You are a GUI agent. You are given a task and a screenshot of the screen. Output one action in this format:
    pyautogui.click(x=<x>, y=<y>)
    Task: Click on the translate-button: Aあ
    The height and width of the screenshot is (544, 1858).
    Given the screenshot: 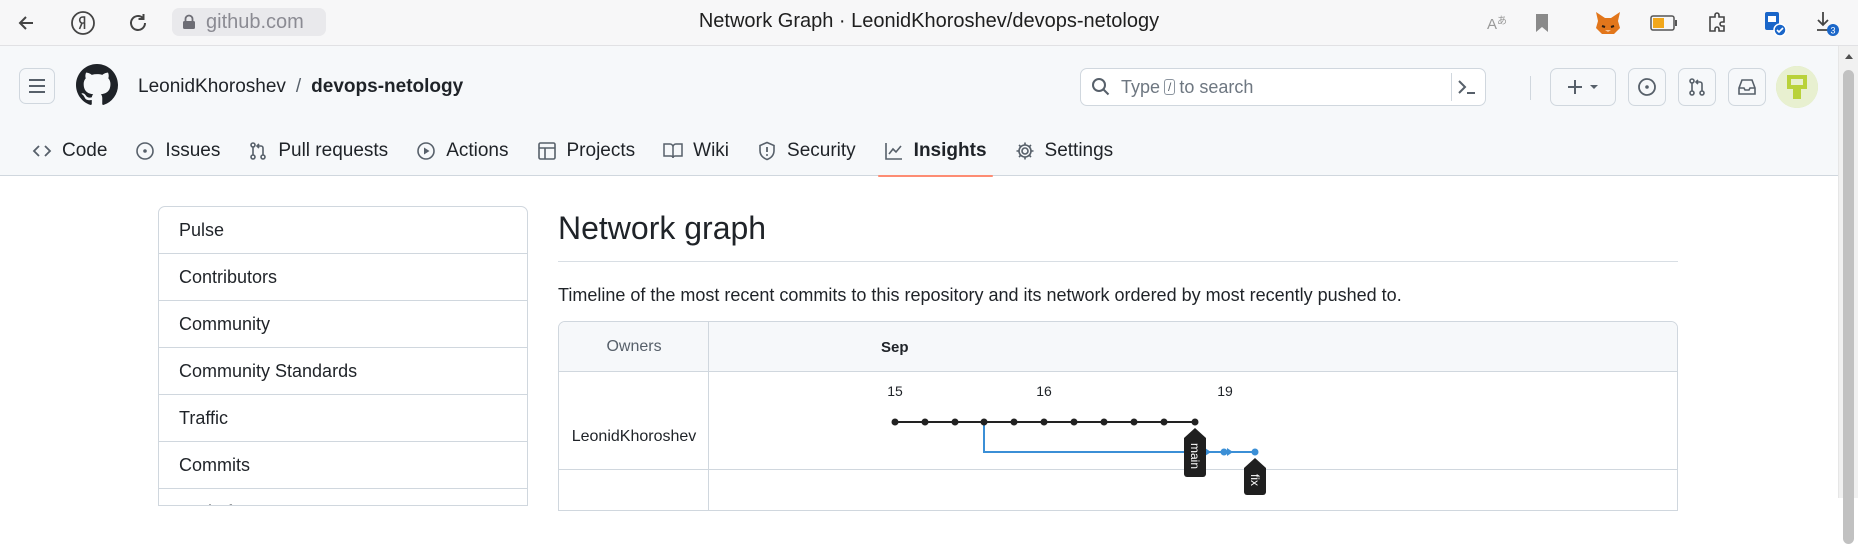 What is the action you would take?
    pyautogui.click(x=1498, y=23)
    